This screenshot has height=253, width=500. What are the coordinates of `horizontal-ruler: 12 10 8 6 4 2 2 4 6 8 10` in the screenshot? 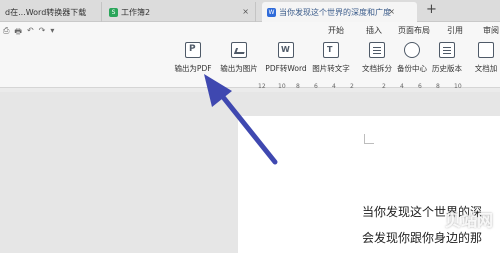 It's located at (377, 87).